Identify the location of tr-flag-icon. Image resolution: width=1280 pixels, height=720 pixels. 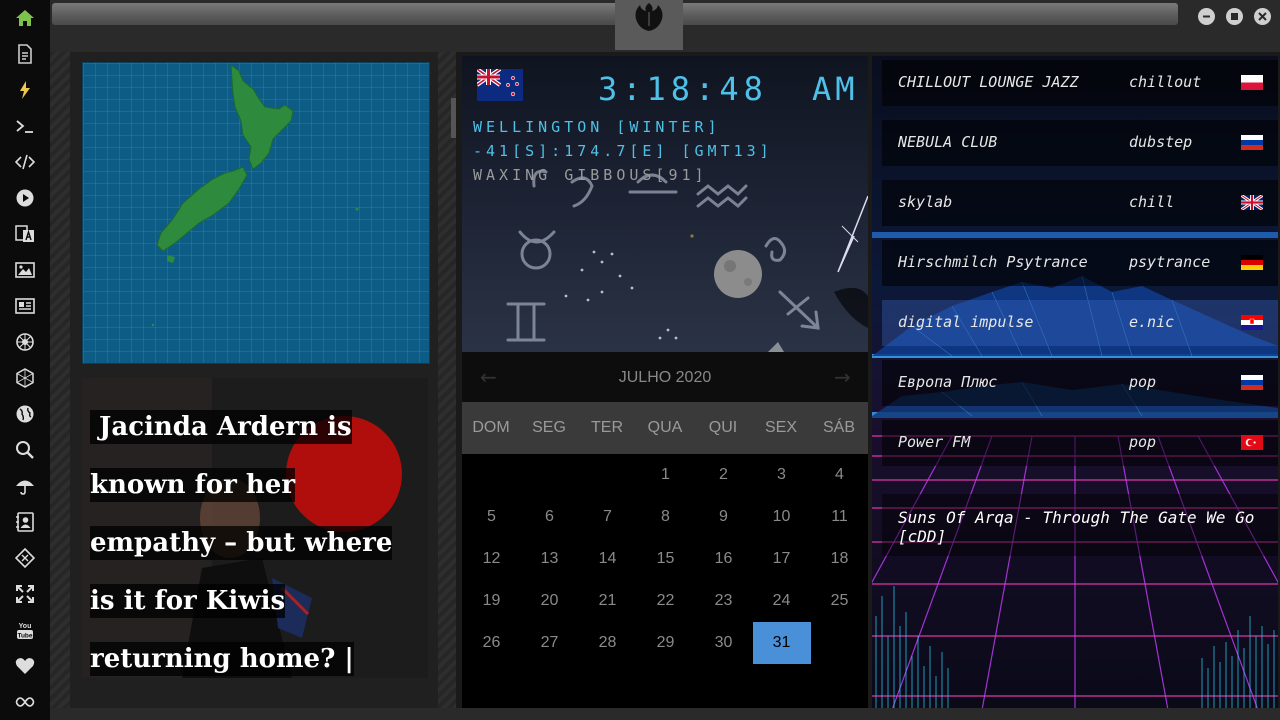
(1252, 442).